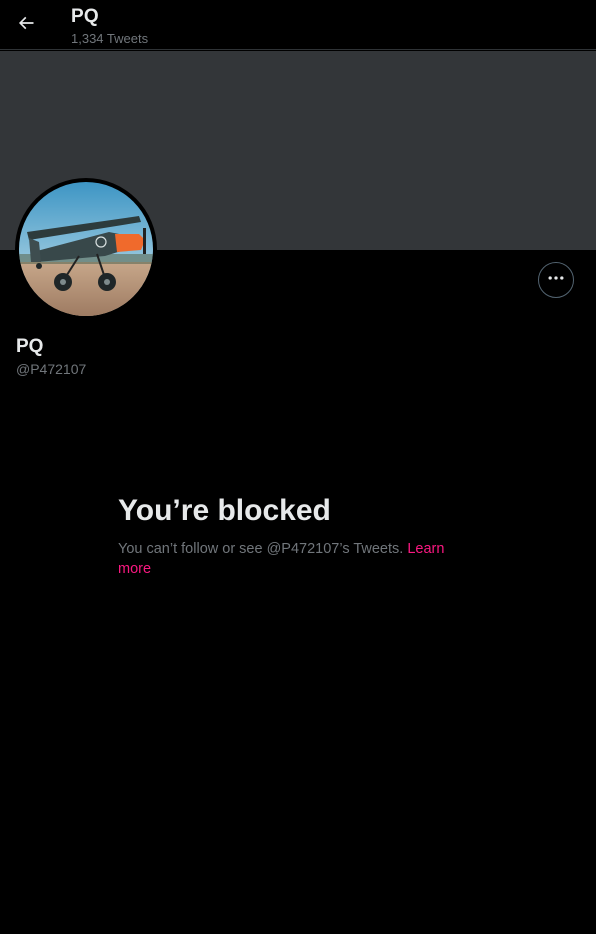  I want to click on profile-avatar, so click(86, 249).